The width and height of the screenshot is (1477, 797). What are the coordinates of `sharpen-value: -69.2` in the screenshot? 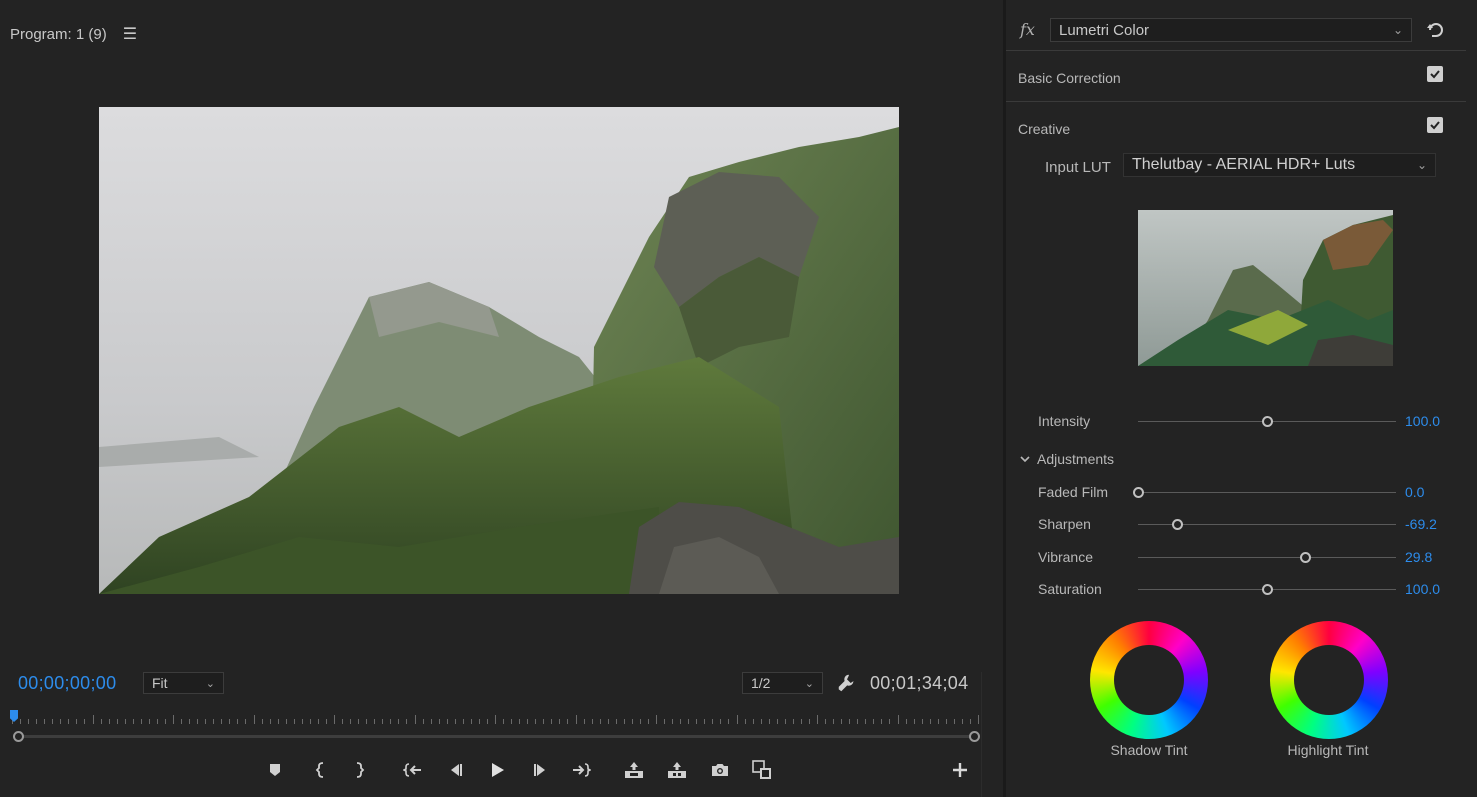 It's located at (1421, 524).